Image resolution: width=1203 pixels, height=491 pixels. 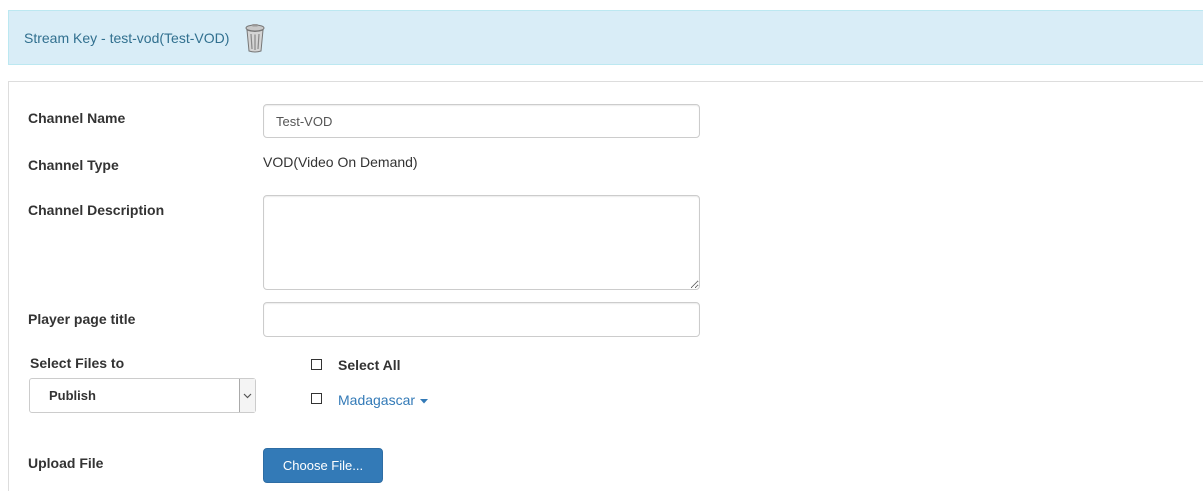 I want to click on player-page-title-input, so click(x=481, y=319).